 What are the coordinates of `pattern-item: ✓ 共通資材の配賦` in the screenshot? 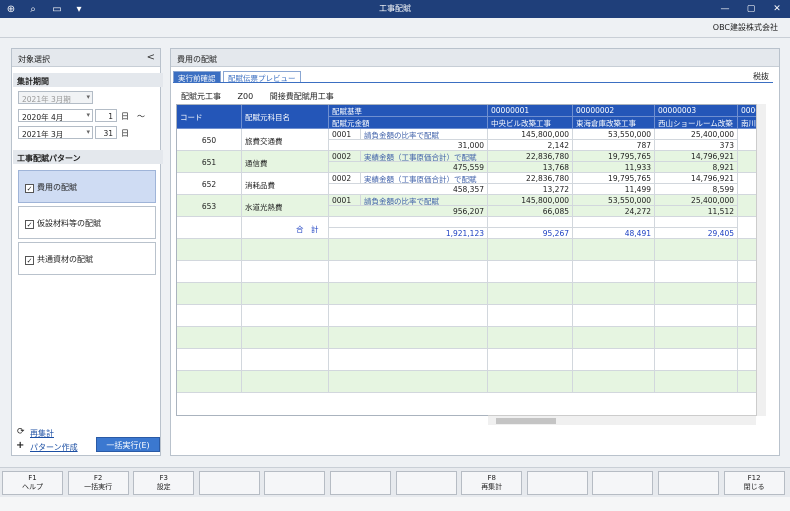 It's located at (87, 258).